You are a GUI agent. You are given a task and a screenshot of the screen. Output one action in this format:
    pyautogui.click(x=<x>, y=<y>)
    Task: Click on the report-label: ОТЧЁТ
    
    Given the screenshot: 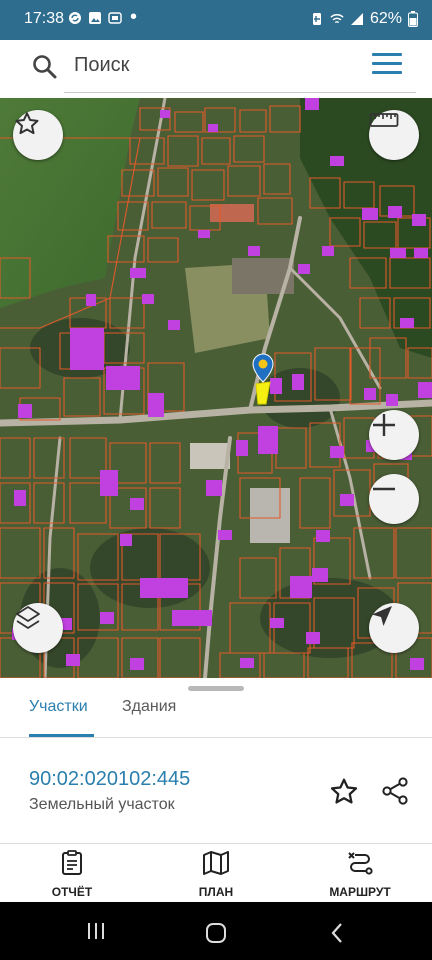 What is the action you would take?
    pyautogui.click(x=72, y=892)
    